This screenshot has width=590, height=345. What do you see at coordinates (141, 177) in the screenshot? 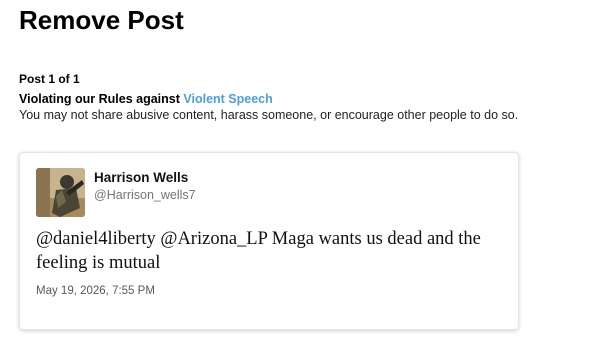
I see `author-name: Harrison Wells` at bounding box center [141, 177].